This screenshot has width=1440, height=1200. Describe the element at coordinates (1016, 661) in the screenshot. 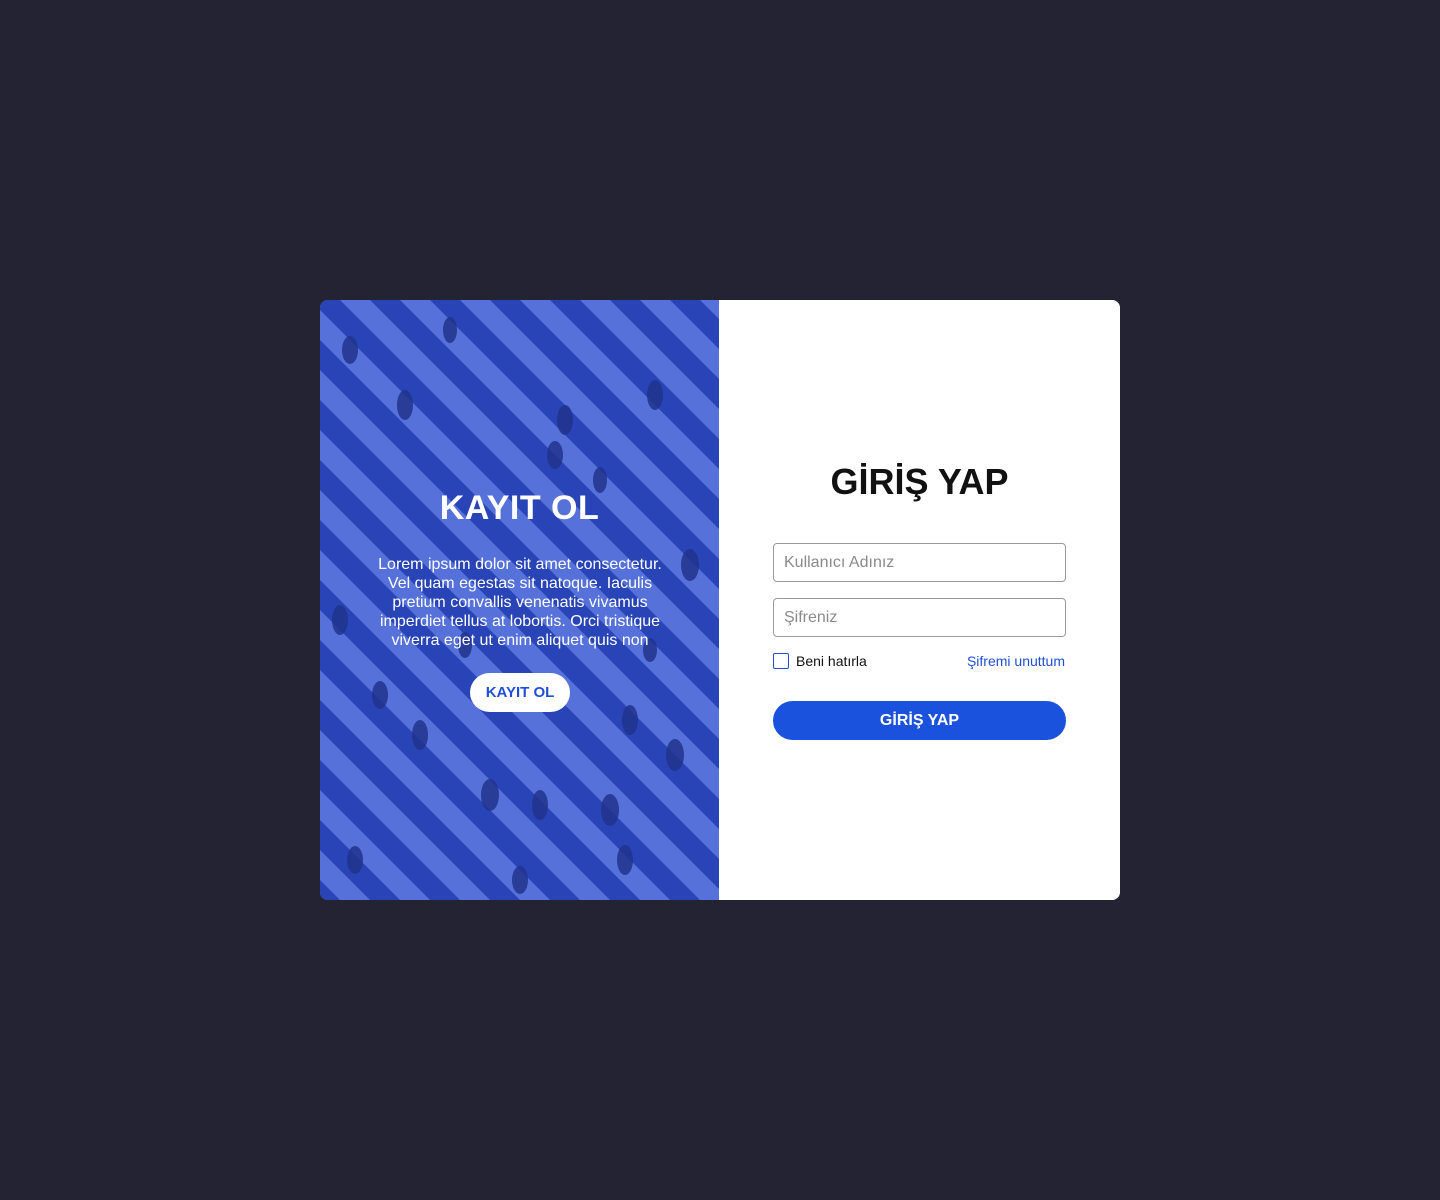

I see `forgot-password-link: Şifremi unuttum` at that location.